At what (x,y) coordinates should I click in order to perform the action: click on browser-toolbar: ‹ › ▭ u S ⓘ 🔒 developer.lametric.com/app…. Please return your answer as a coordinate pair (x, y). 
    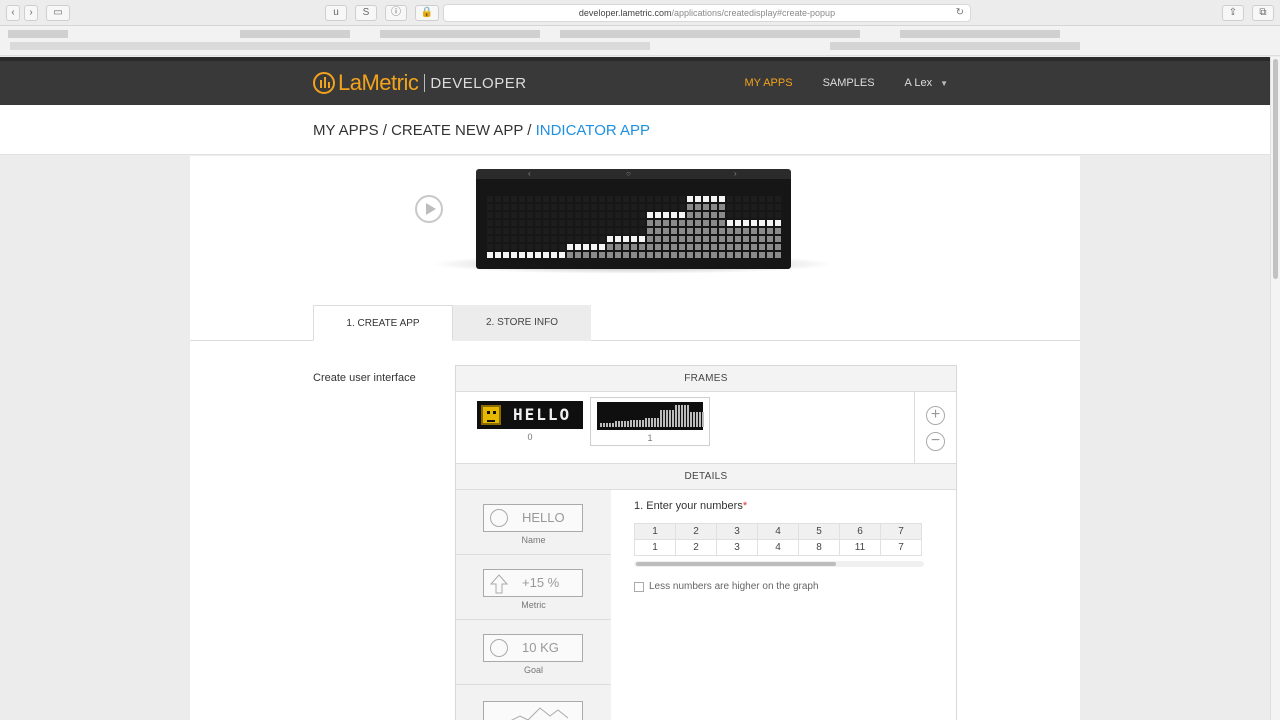
    Looking at the image, I should click on (640, 13).